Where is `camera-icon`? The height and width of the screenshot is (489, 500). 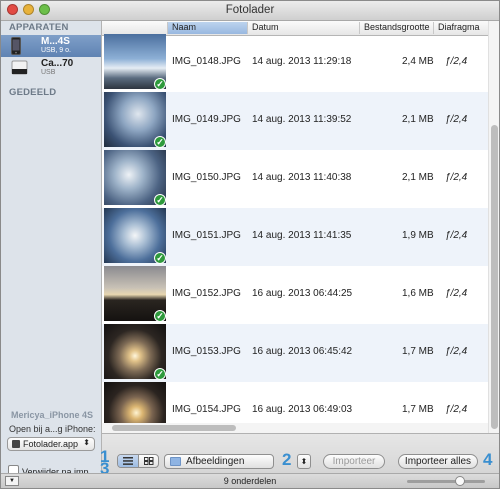
camera-icon is located at coordinates (19, 67).